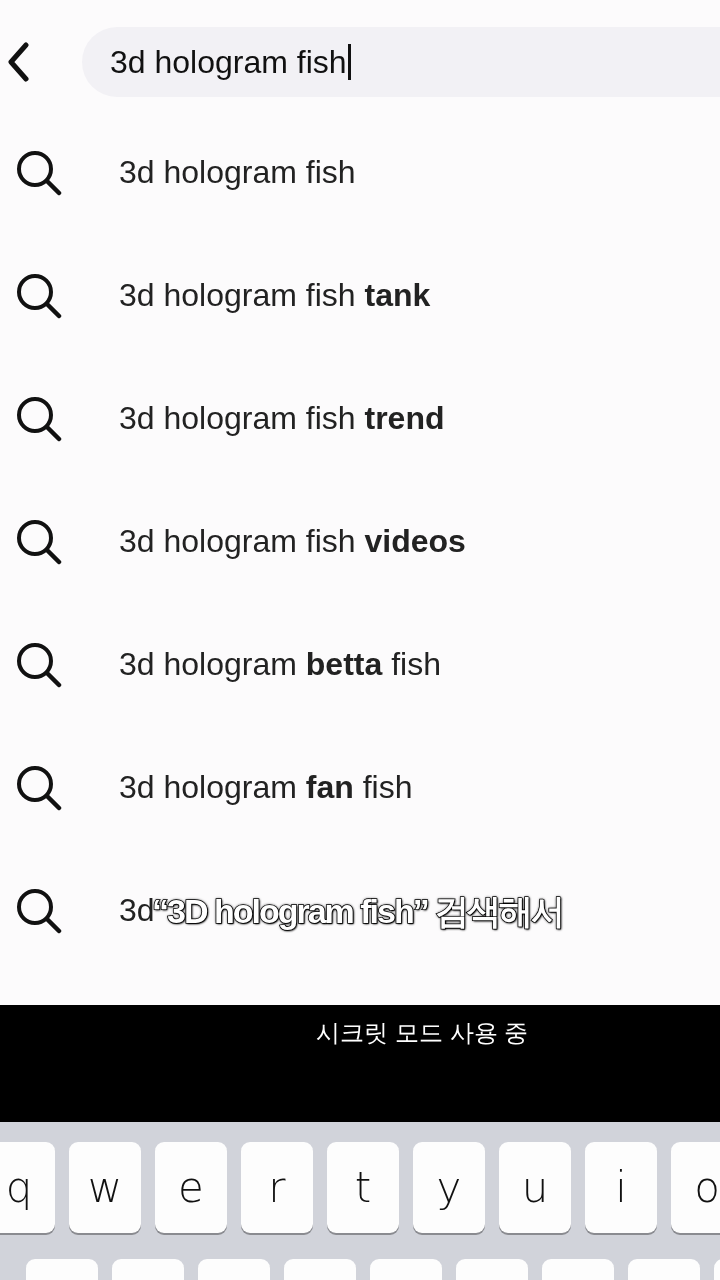  What do you see at coordinates (18, 62) in the screenshot?
I see `back-icon` at bounding box center [18, 62].